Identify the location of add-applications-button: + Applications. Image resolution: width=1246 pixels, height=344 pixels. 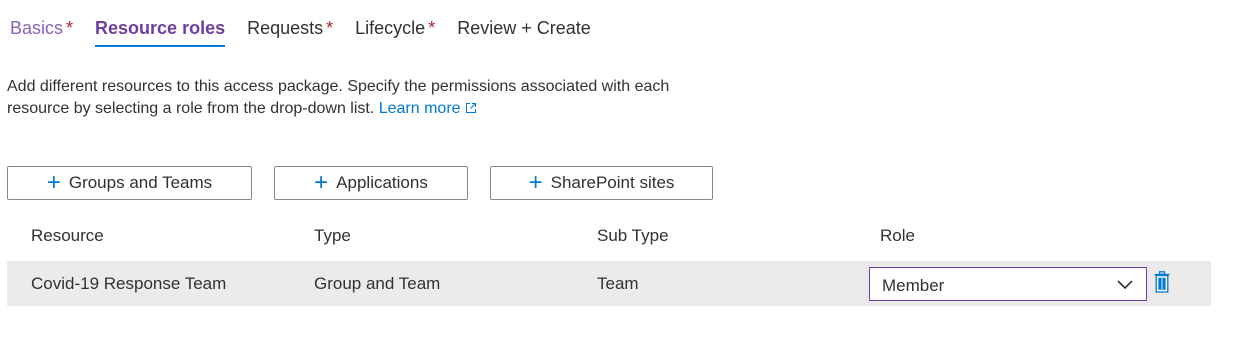
(371, 183).